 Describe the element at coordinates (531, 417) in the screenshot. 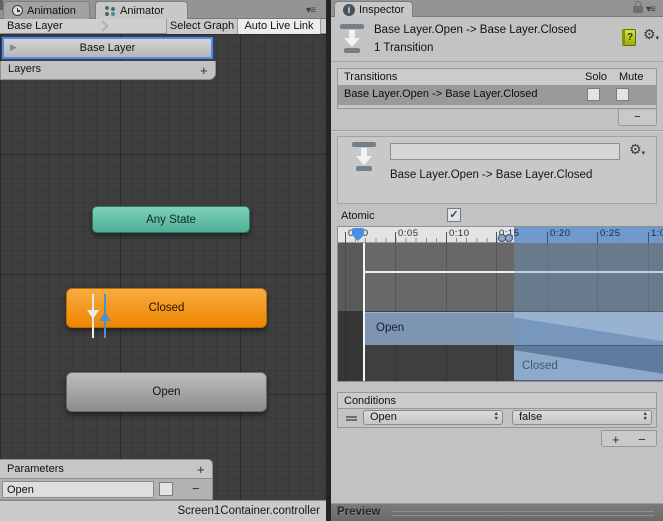

I see `condition-value: false` at that location.